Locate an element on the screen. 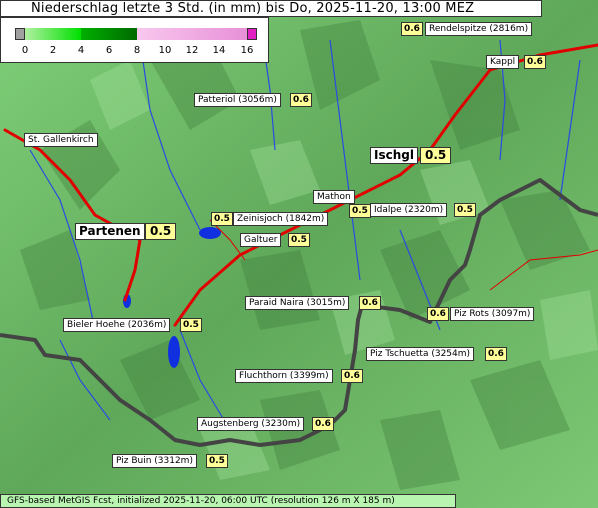 This screenshot has height=508, width=598. precipitation-legend: 0 2 4 6 8 10 12 14 16 is located at coordinates (134, 40).